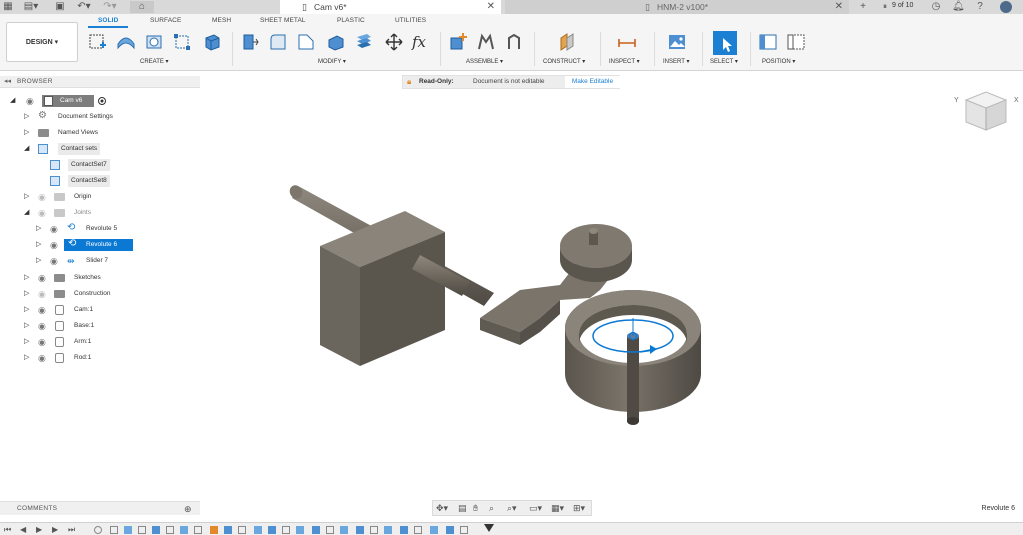 The image size is (1023, 535). I want to click on tree-item-base-component: ▷ ◉ Base:1, so click(100, 326).